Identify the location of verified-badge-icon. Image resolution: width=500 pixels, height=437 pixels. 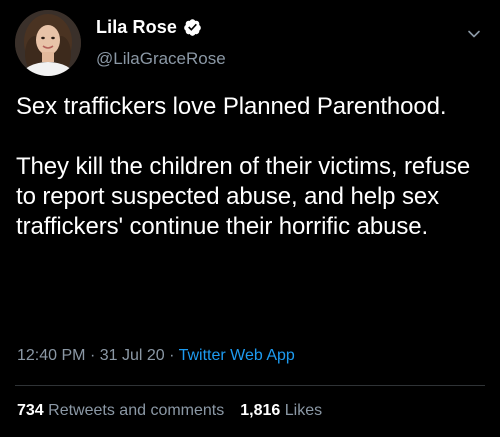
(192, 27).